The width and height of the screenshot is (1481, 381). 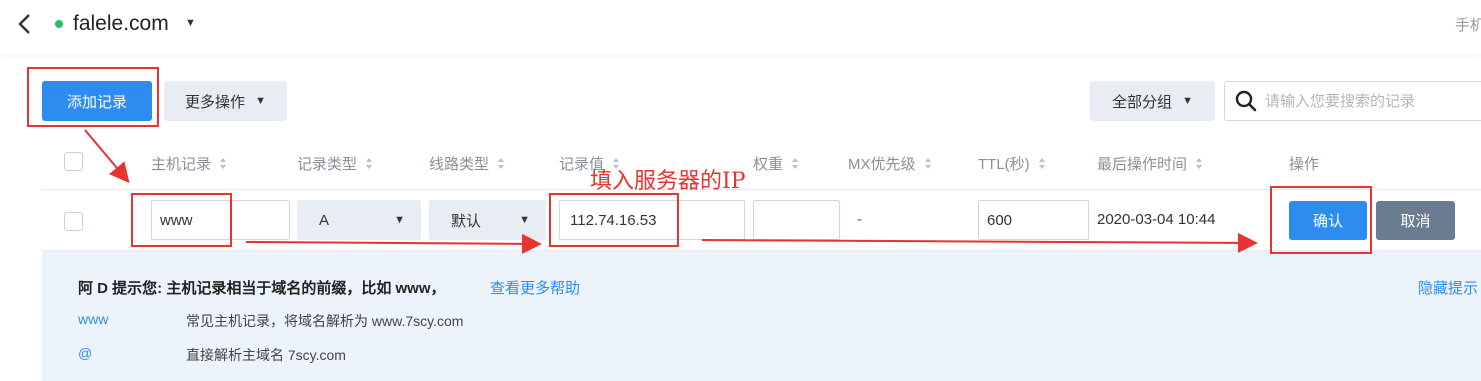 I want to click on annotation-box-confirm, so click(x=1321, y=220).